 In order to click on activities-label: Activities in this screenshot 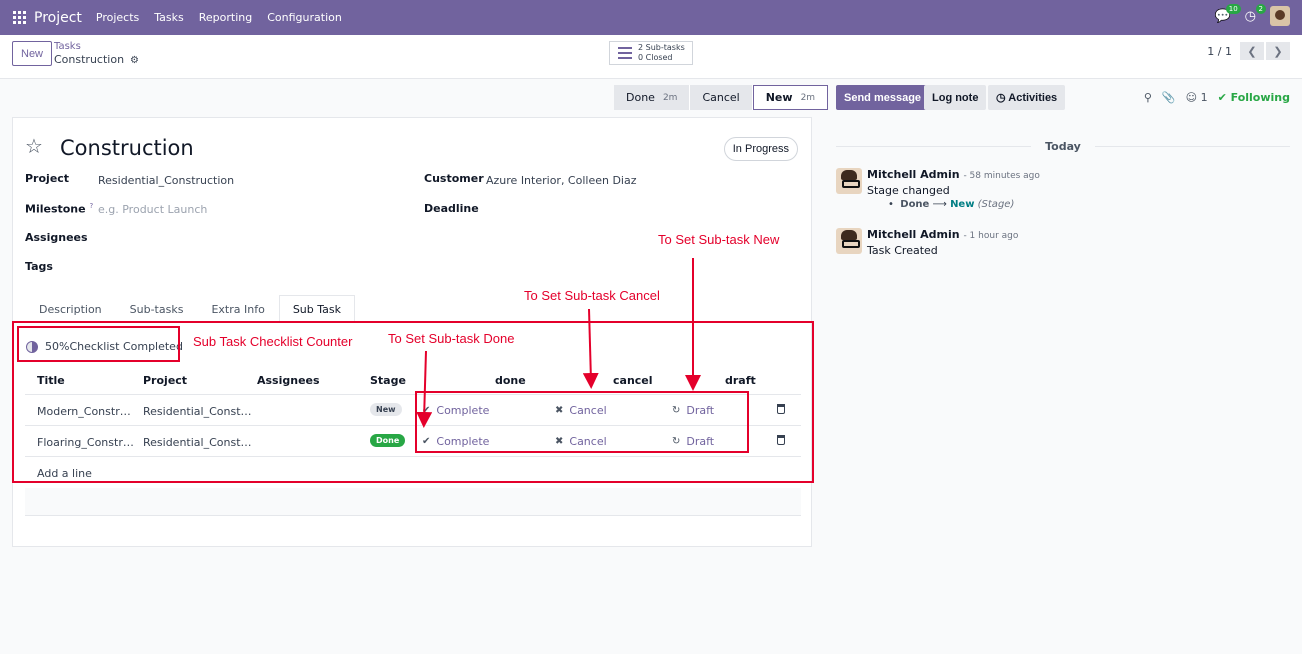, I will do `click(1033, 98)`.